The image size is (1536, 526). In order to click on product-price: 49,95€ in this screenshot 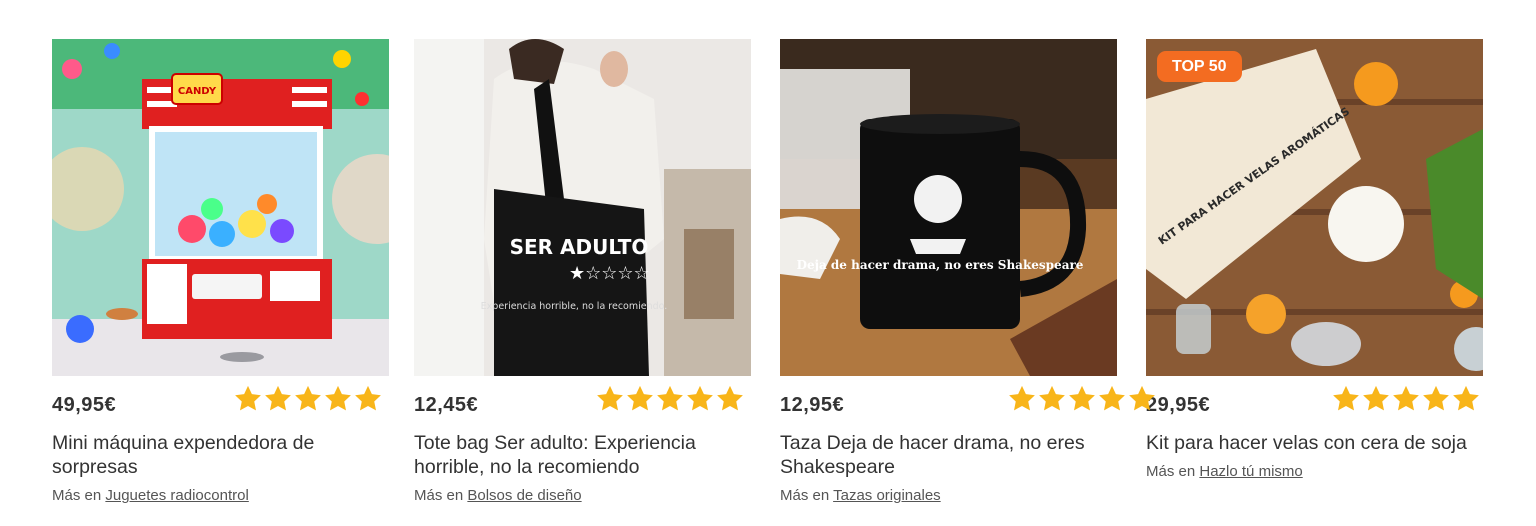, I will do `click(84, 405)`.